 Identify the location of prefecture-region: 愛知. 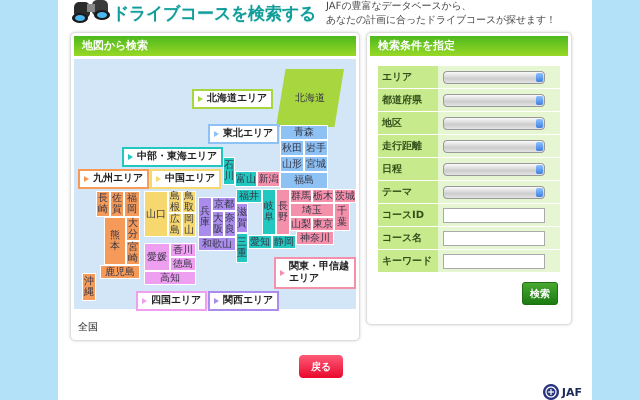
(260, 242).